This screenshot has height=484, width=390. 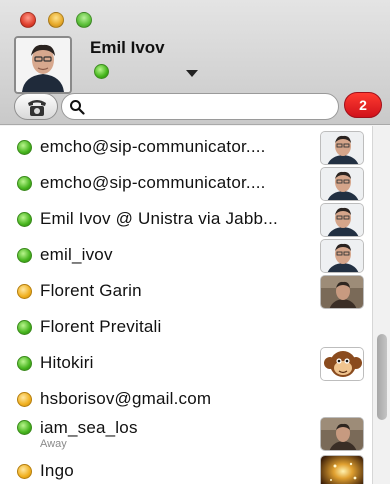 I want to click on phone-icon, so click(x=37, y=108).